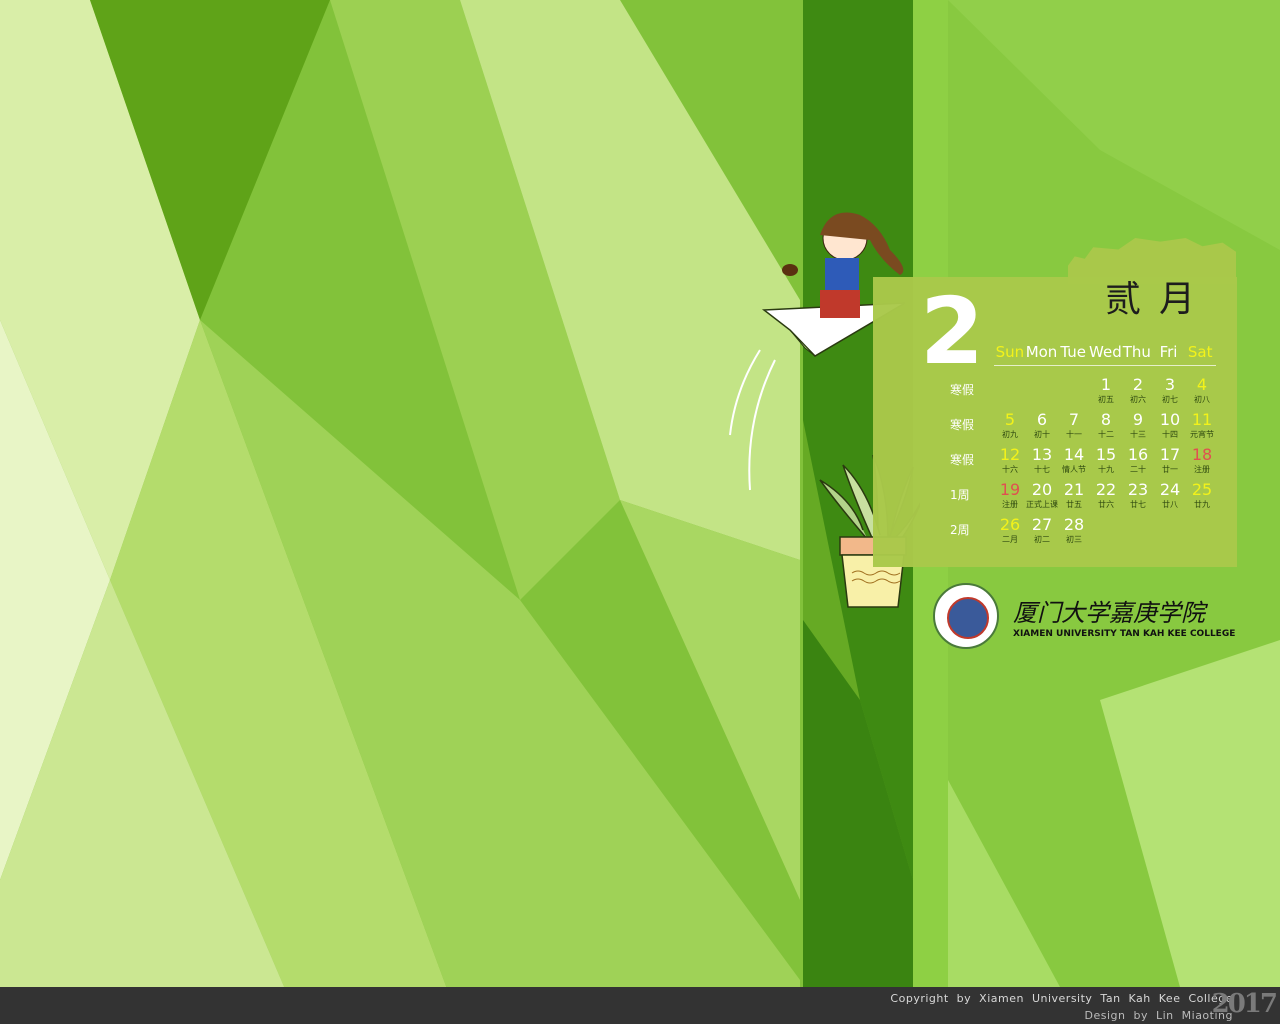  Describe the element at coordinates (1042, 539) in the screenshot. I see `lunar-date: 初二` at that location.